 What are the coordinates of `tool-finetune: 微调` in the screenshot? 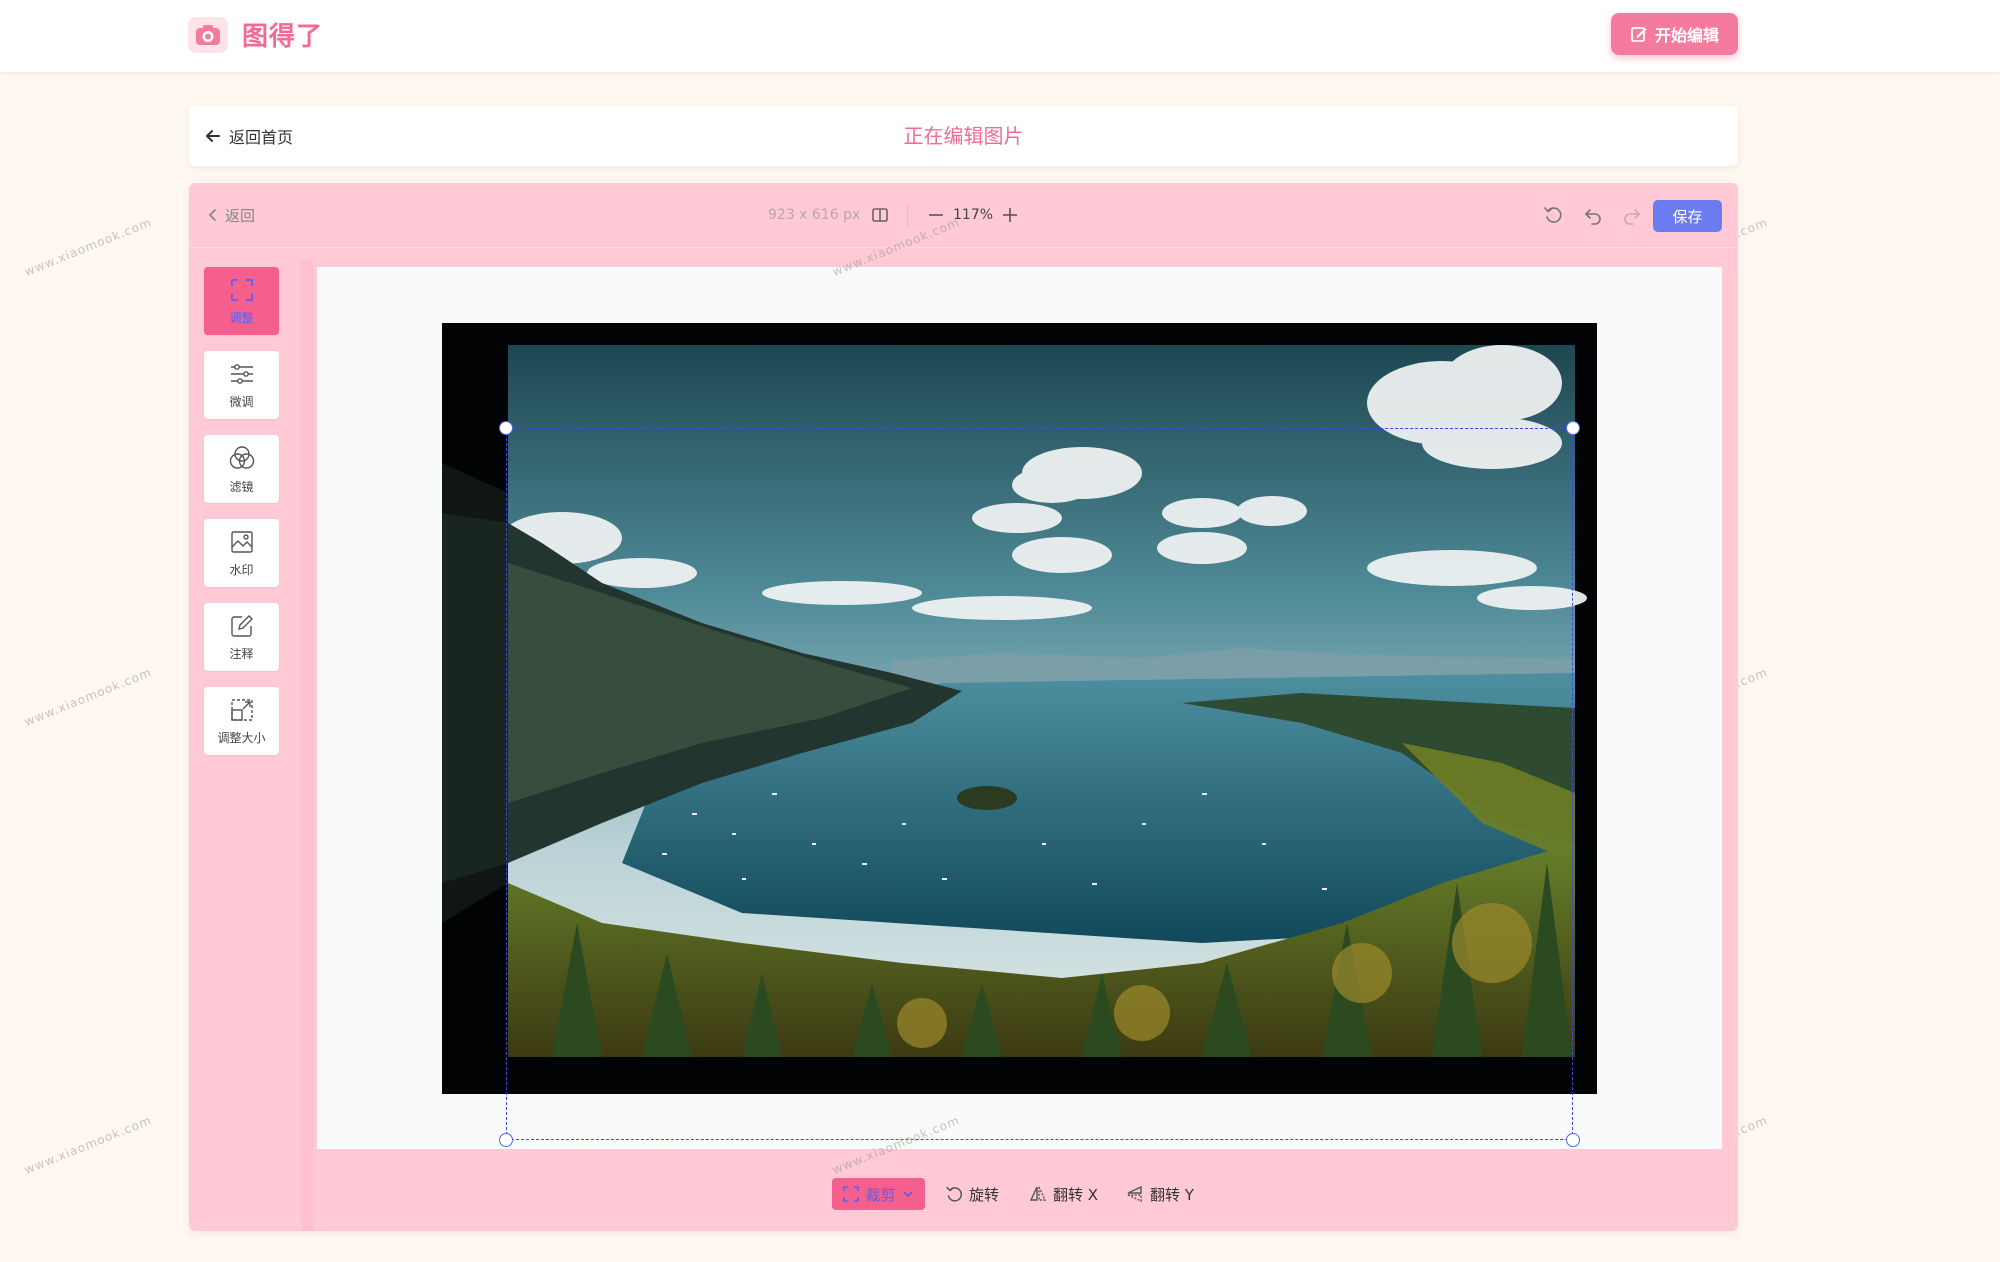 It's located at (241, 385).